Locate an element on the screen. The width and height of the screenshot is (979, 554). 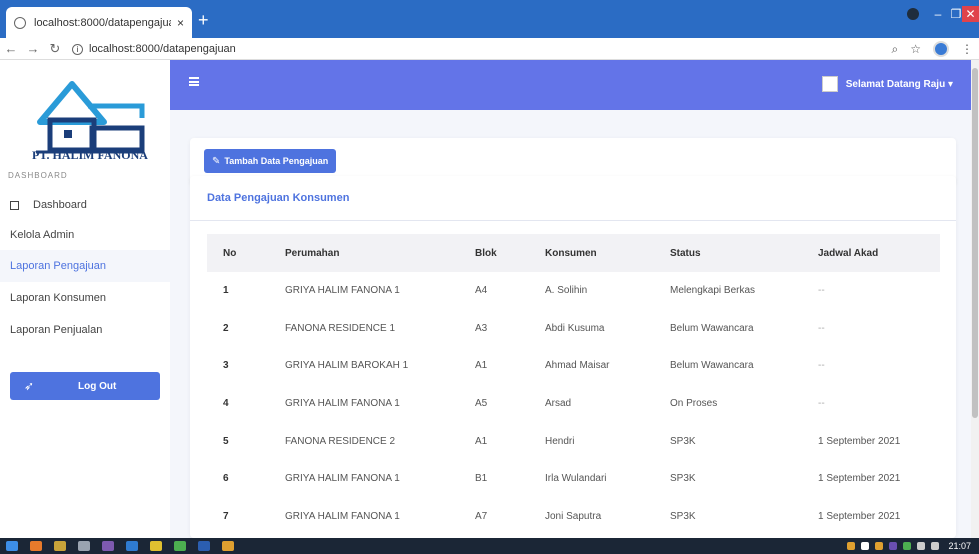
column-header: Perumahan is located at coordinates (312, 253).